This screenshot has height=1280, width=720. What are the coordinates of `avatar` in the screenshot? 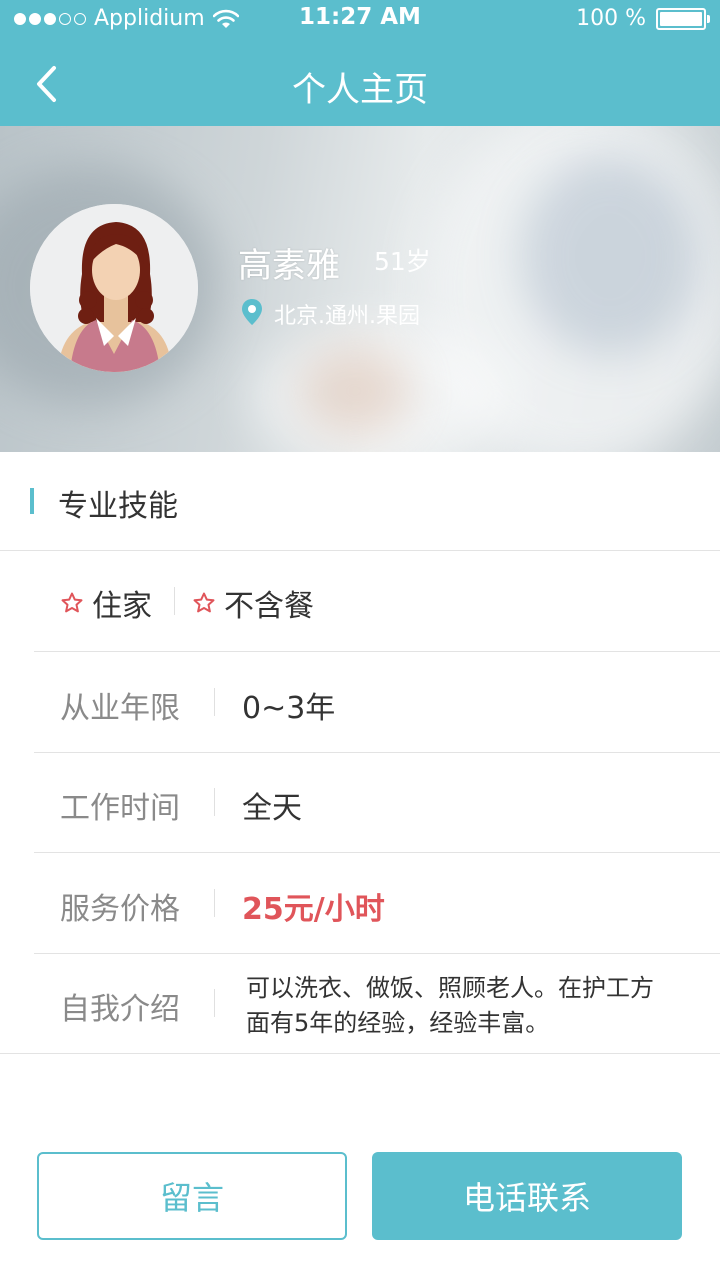 It's located at (114, 288).